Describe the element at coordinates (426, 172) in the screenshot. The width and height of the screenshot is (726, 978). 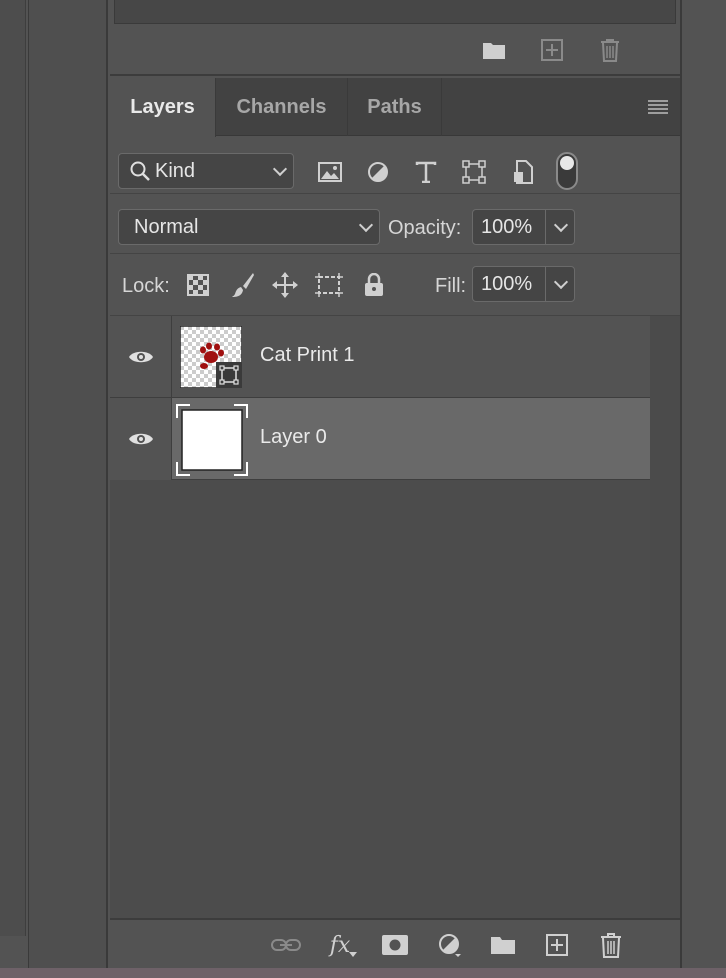
I see `type-filter-icon` at that location.